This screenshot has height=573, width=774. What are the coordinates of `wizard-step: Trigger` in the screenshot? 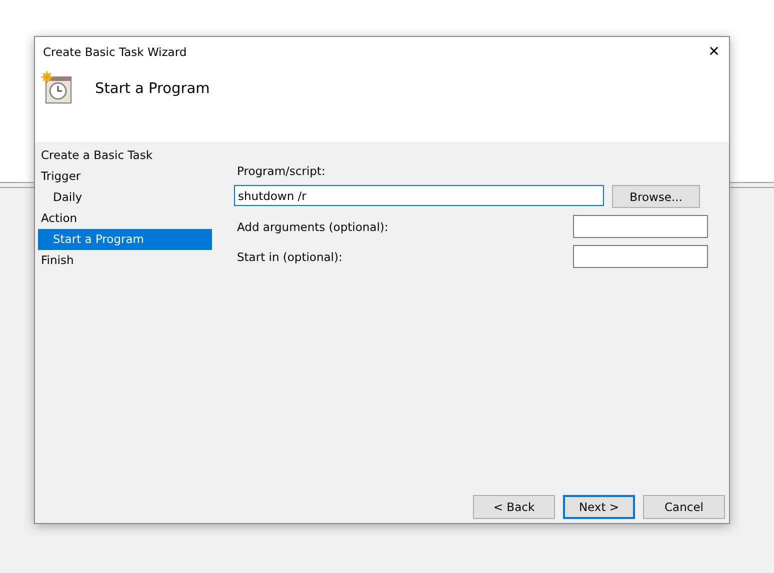 It's located at (125, 176).